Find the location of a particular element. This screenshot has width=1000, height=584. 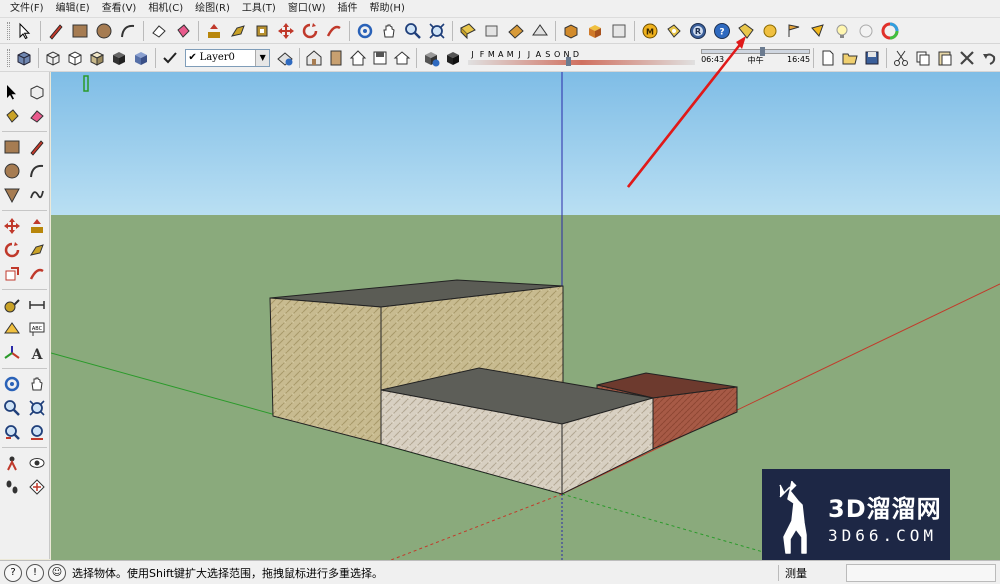

menu-plugins: 插件 is located at coordinates (348, 9).